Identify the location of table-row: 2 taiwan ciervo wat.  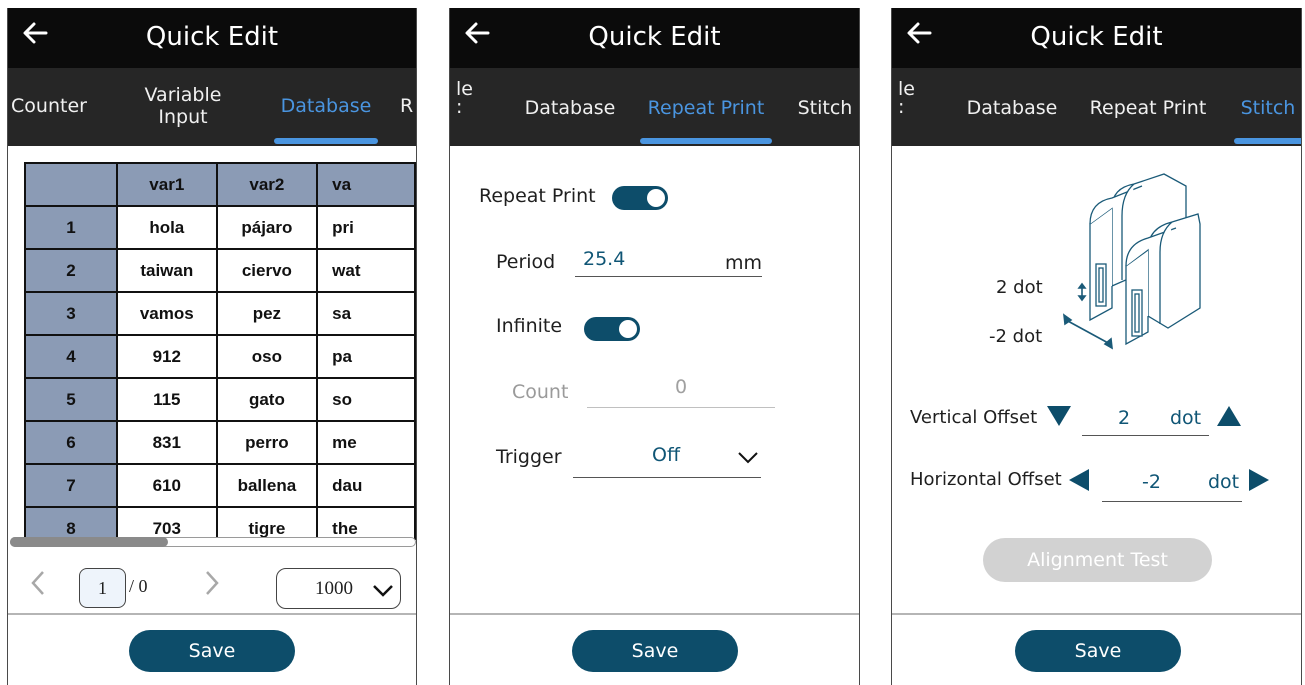
(220, 270).